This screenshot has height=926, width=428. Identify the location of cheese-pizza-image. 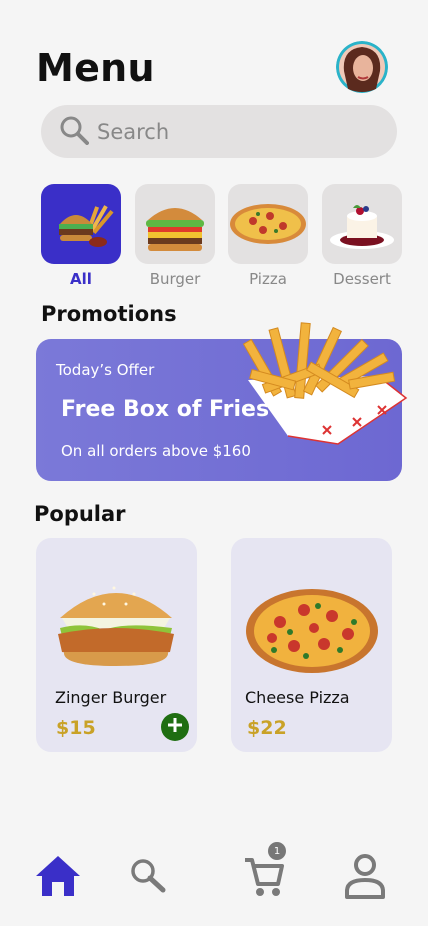
(312, 633).